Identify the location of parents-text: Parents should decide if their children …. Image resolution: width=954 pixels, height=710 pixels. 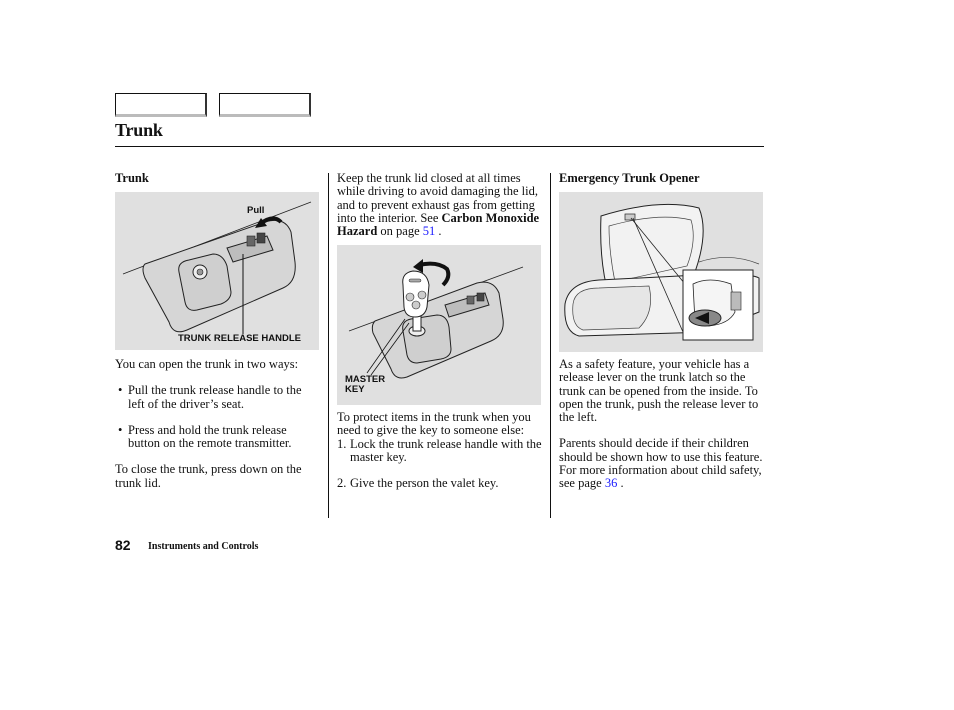
(661, 450).